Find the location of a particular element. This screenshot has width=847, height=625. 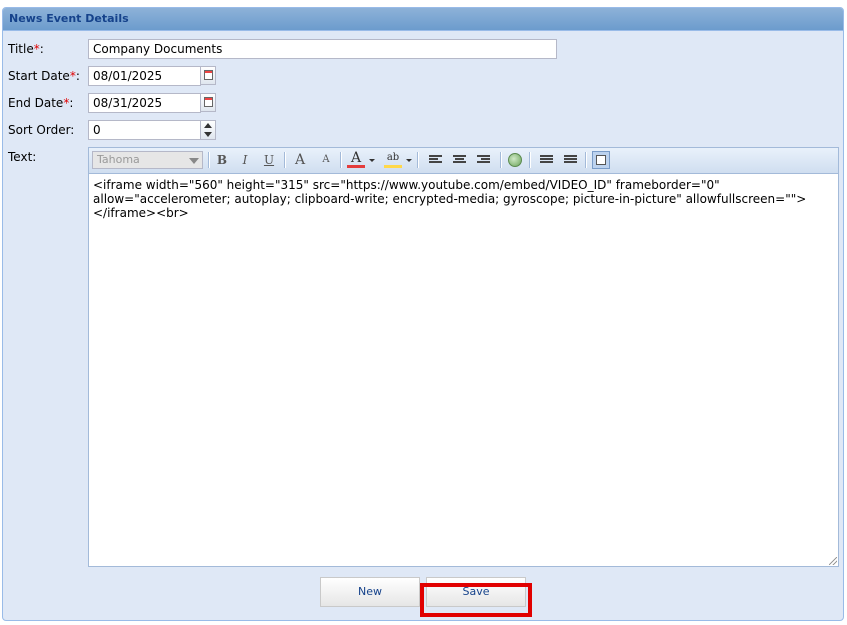

sort-order-input: 0 is located at coordinates (144, 130).